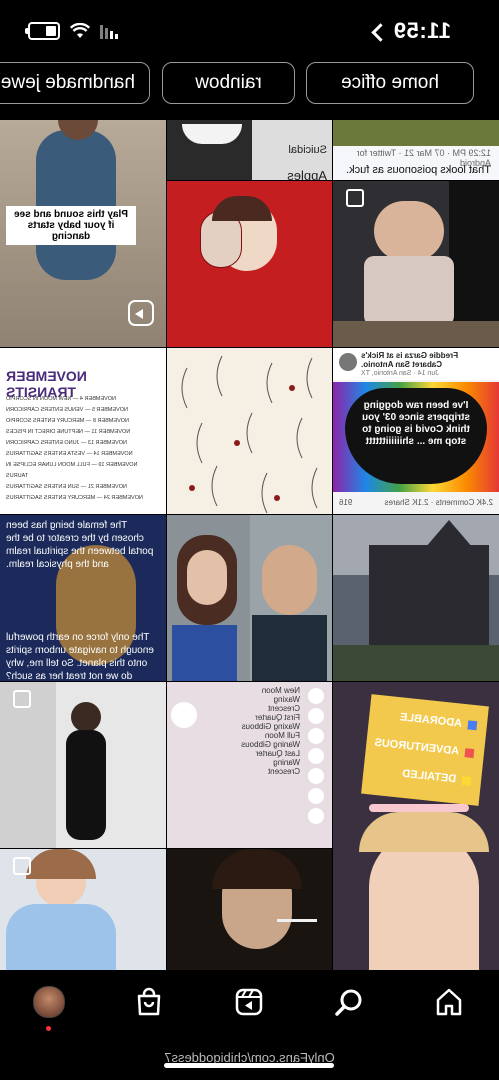  I want to click on chip-home-office: home office, so click(390, 83).